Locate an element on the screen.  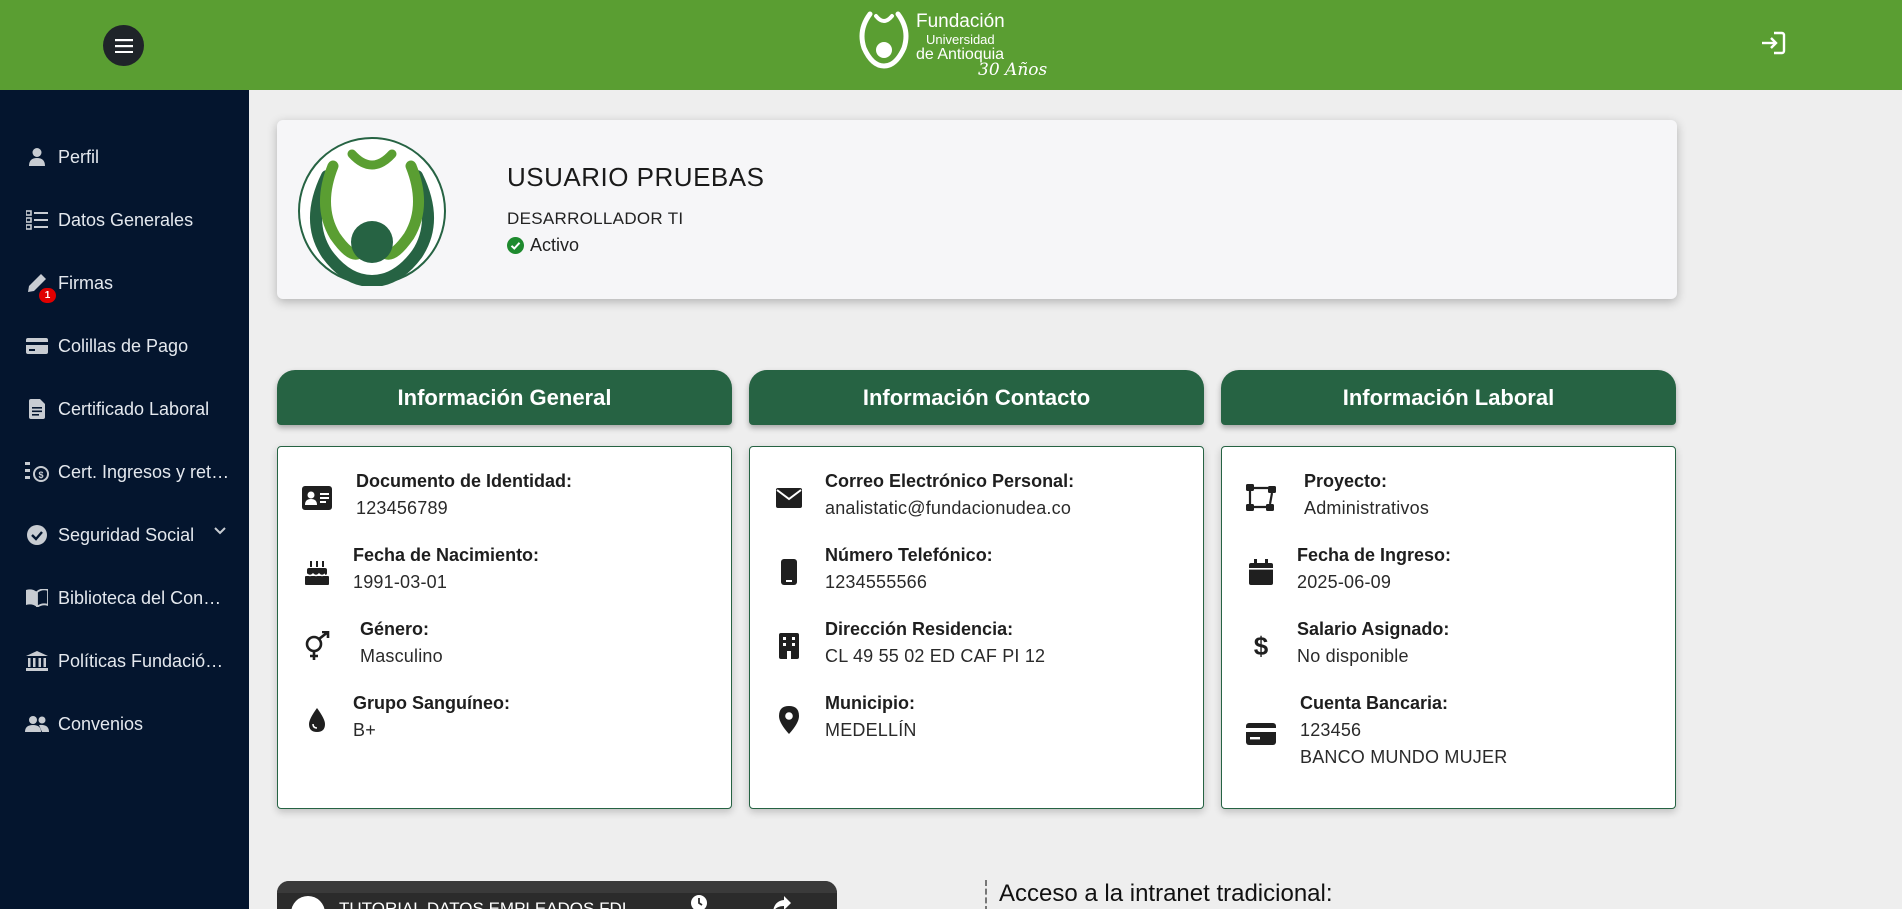
info-value: B+ is located at coordinates (364, 730).